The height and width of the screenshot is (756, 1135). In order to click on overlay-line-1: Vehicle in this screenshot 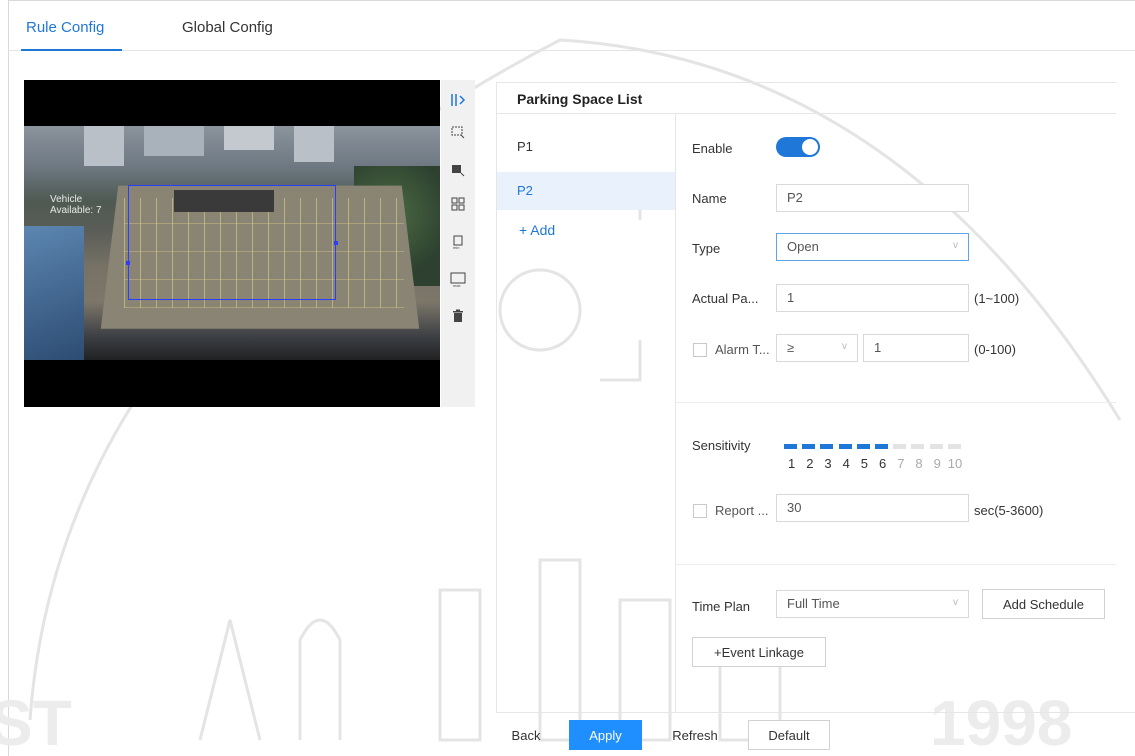, I will do `click(66, 199)`.